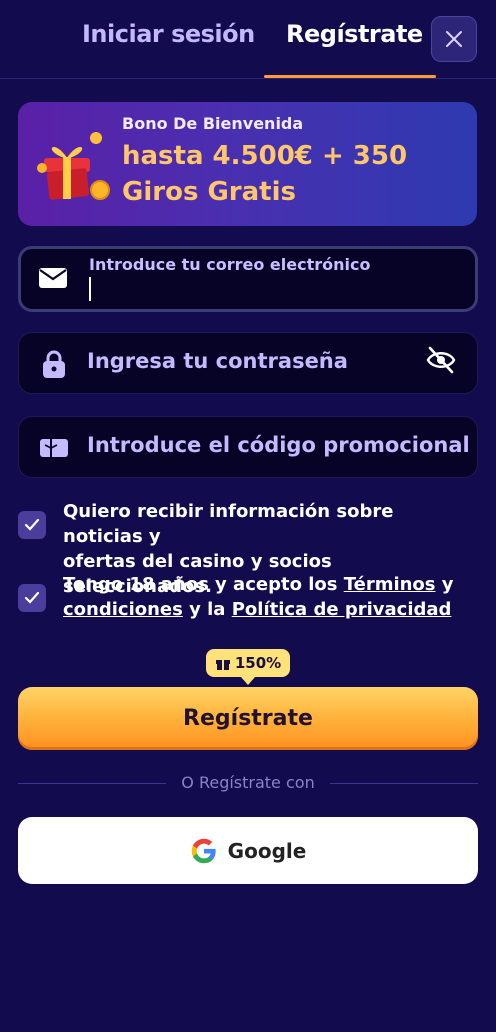  I want to click on auth-tabs: Iniciar sesión Regístrate, so click(248, 39).